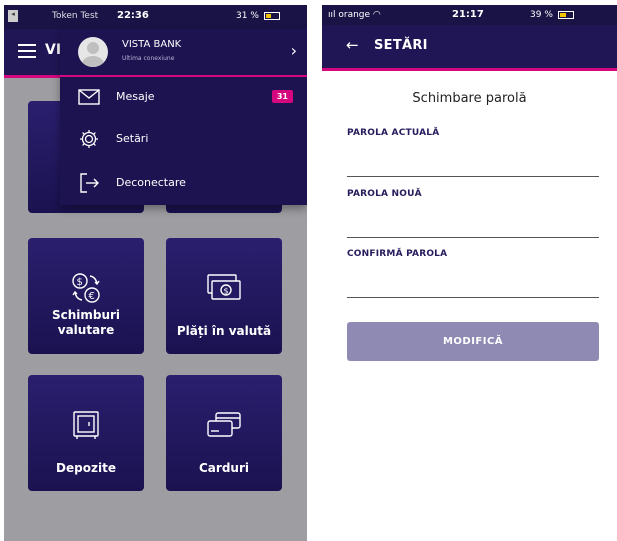  Describe the element at coordinates (354, 15) in the screenshot. I see `carrier-name: ııl orange ◠` at that location.